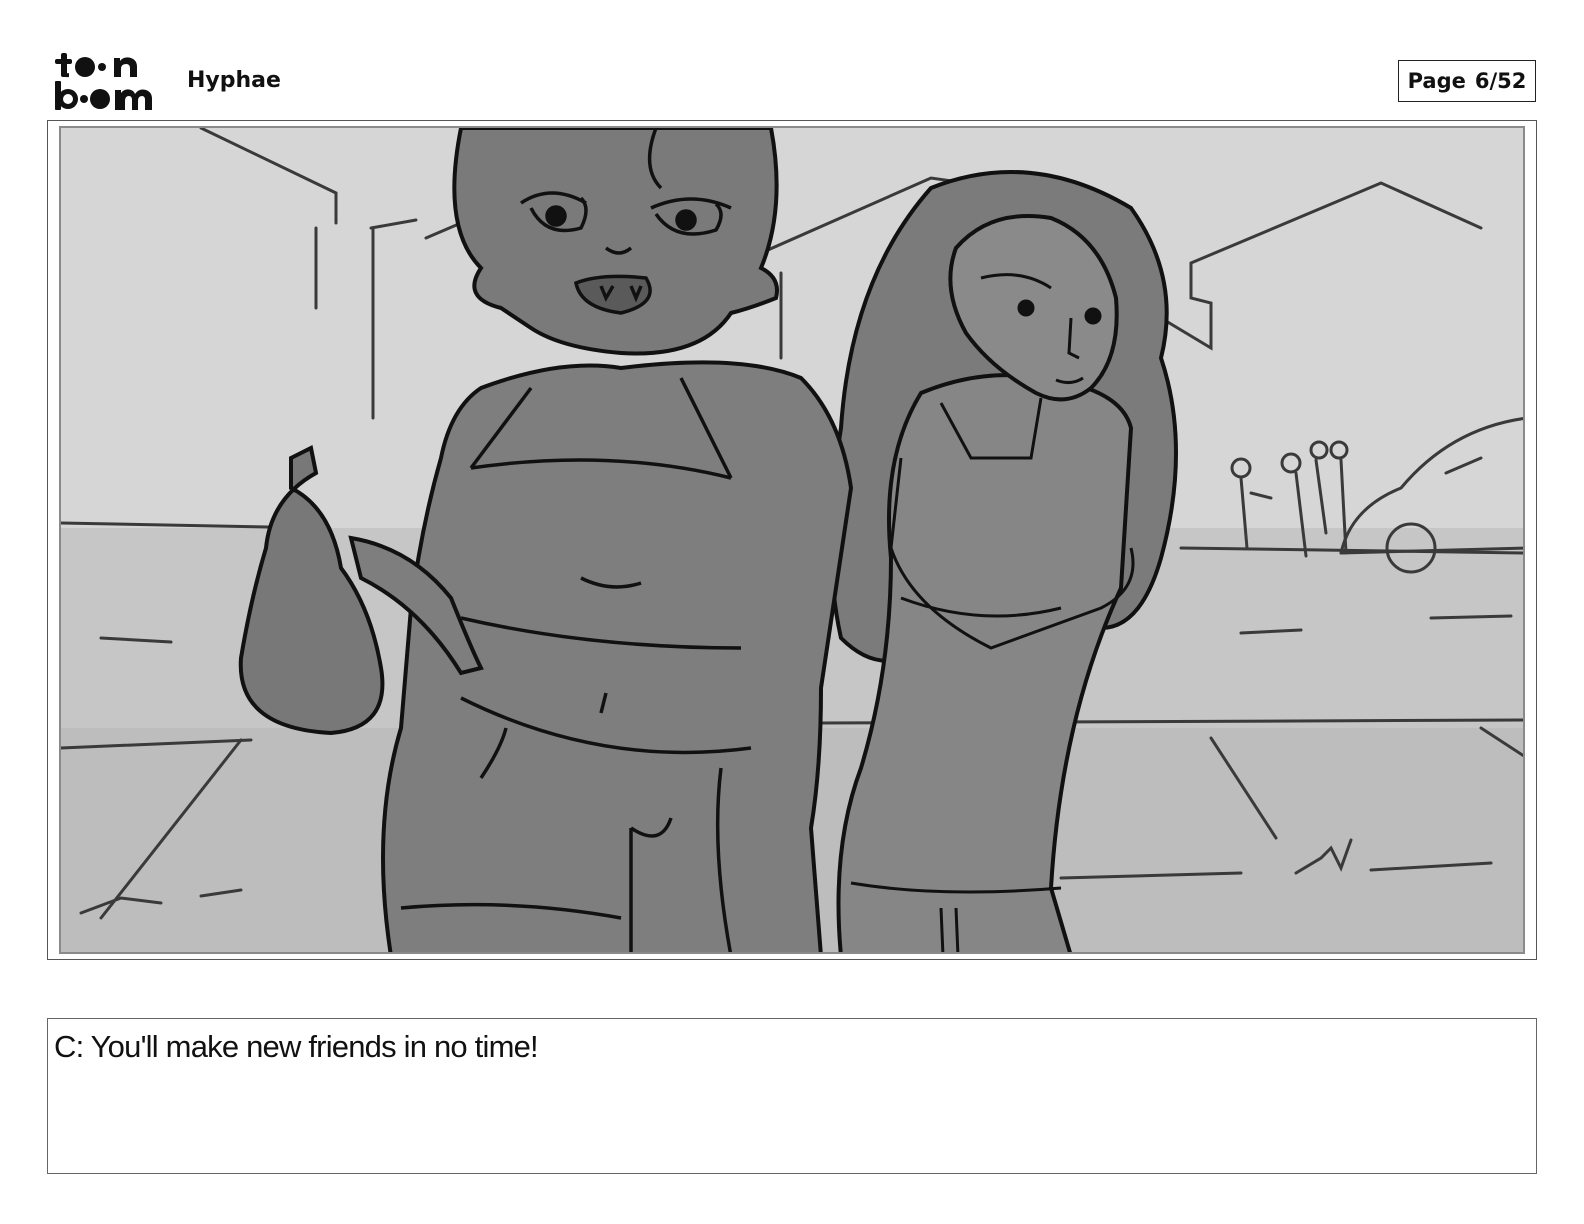 The height and width of the screenshot is (1224, 1584). Describe the element at coordinates (234, 80) in the screenshot. I see `project-title: Hyphae` at that location.